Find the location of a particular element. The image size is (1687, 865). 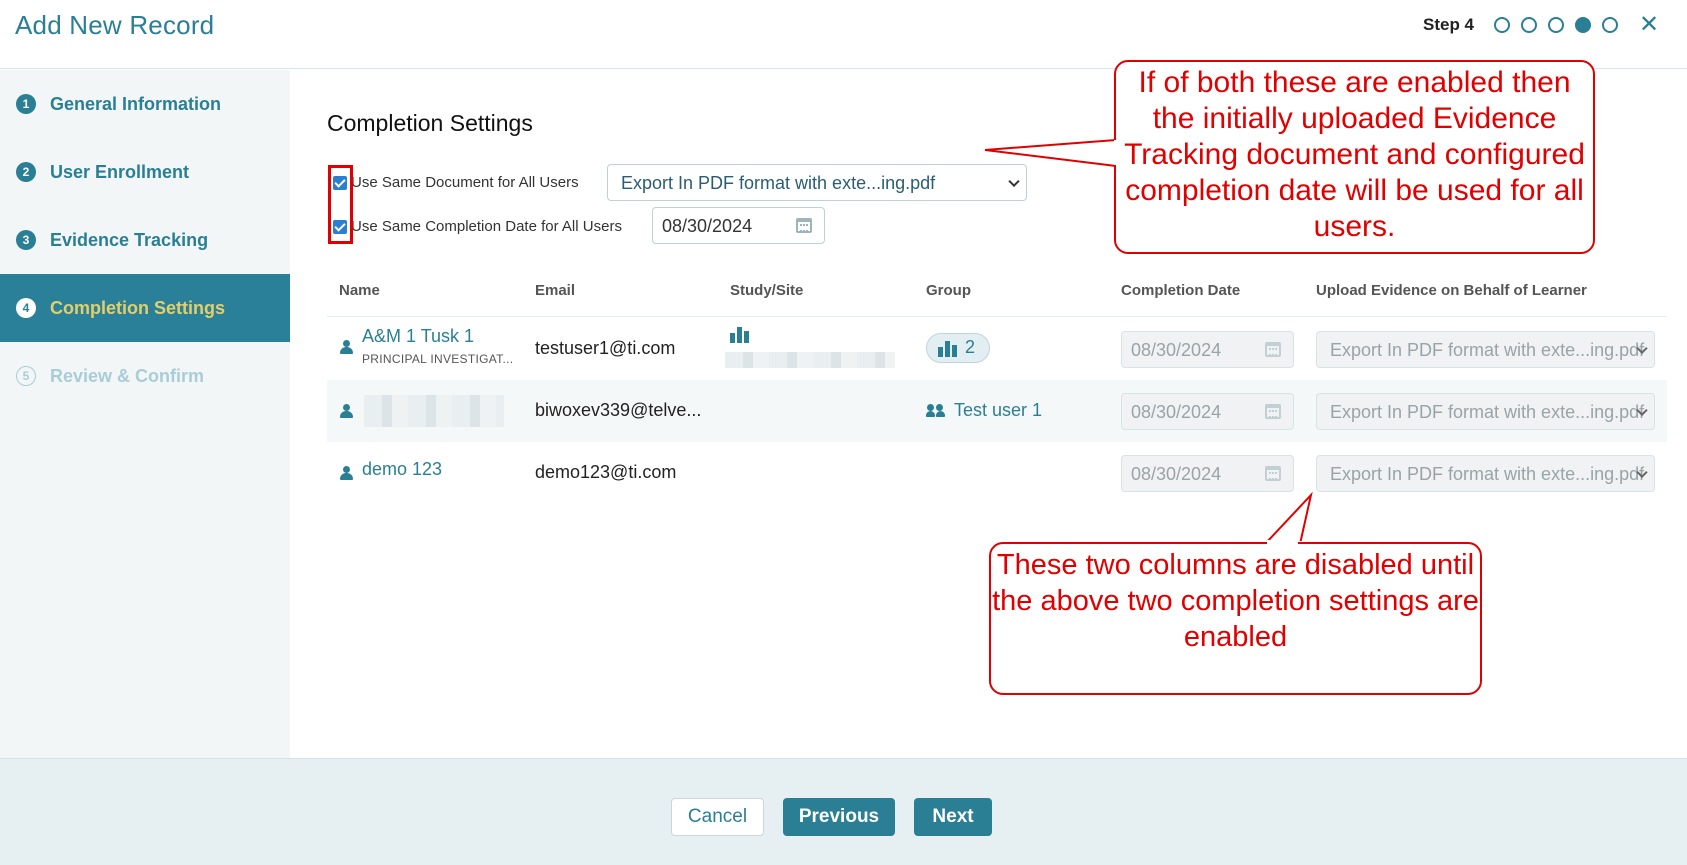

annotation-highlight-box is located at coordinates (340, 204).